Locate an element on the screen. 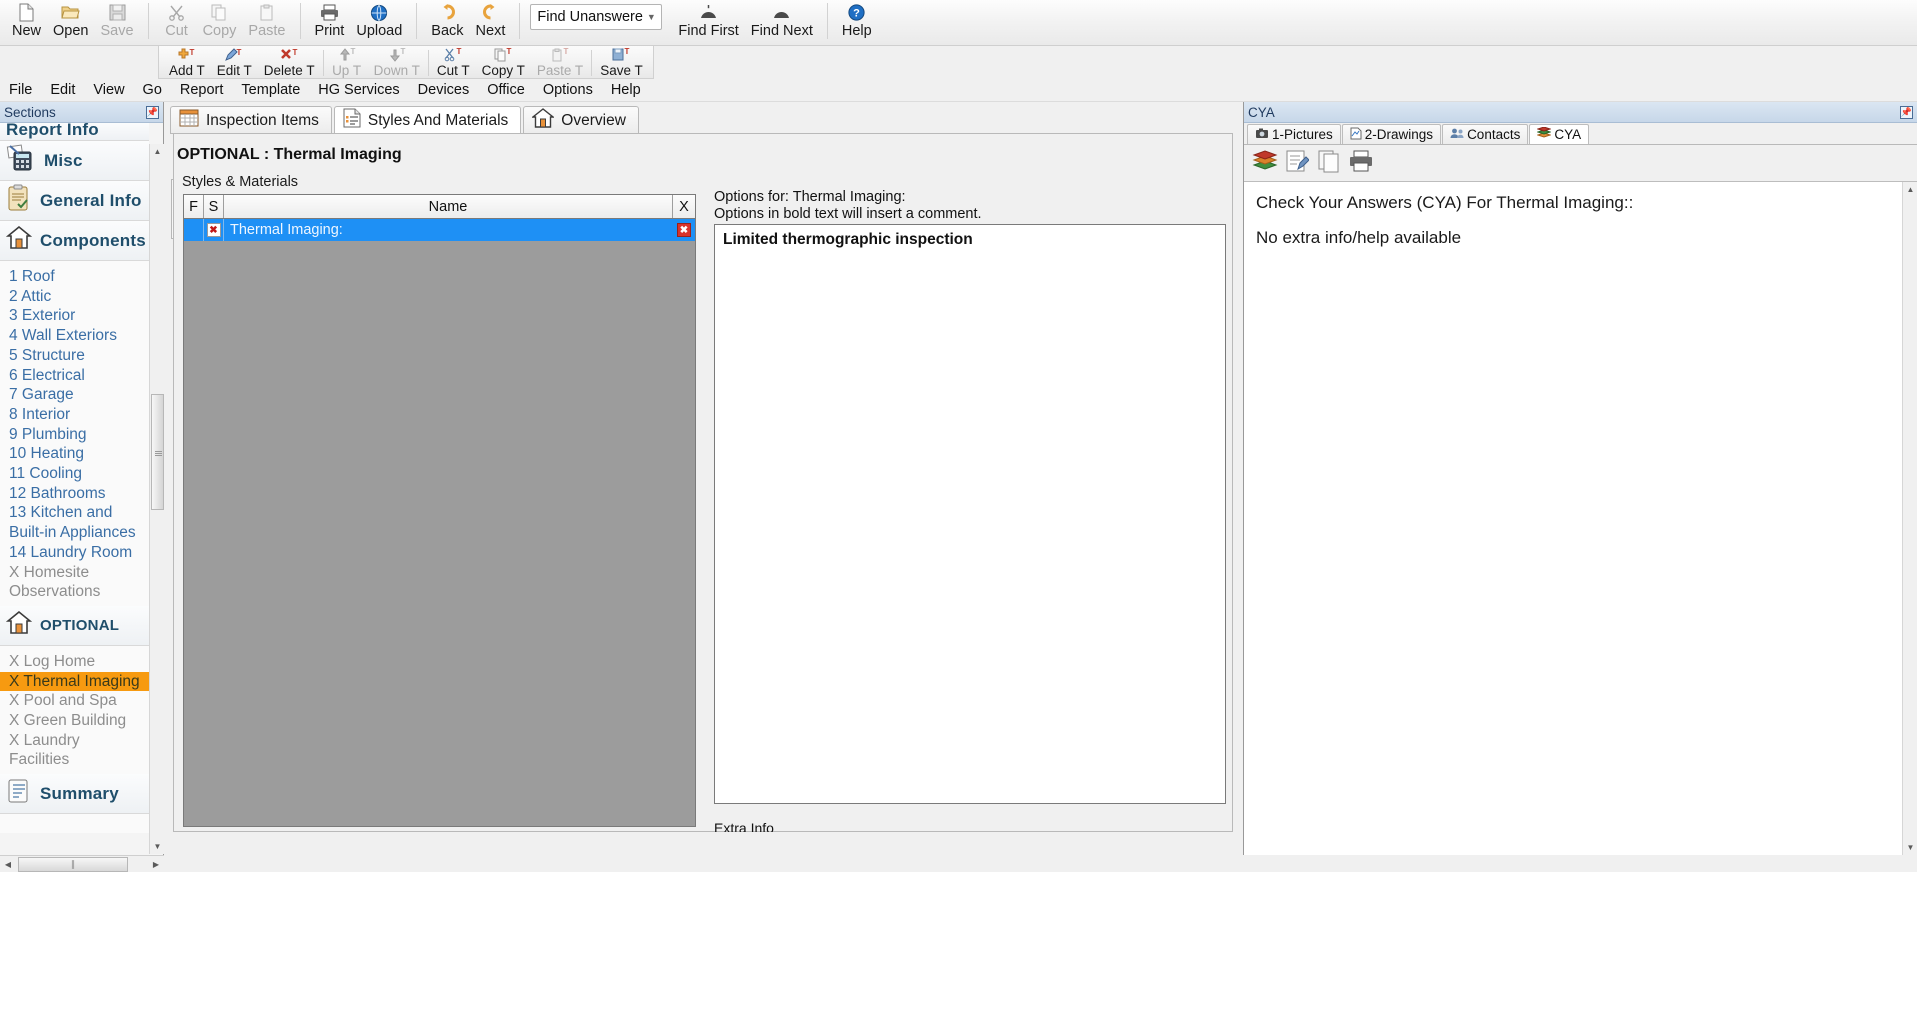 This screenshot has height=1034, width=1917. option-item-limited-thermographic-inspection: Limited thermographic inspection is located at coordinates (970, 240).